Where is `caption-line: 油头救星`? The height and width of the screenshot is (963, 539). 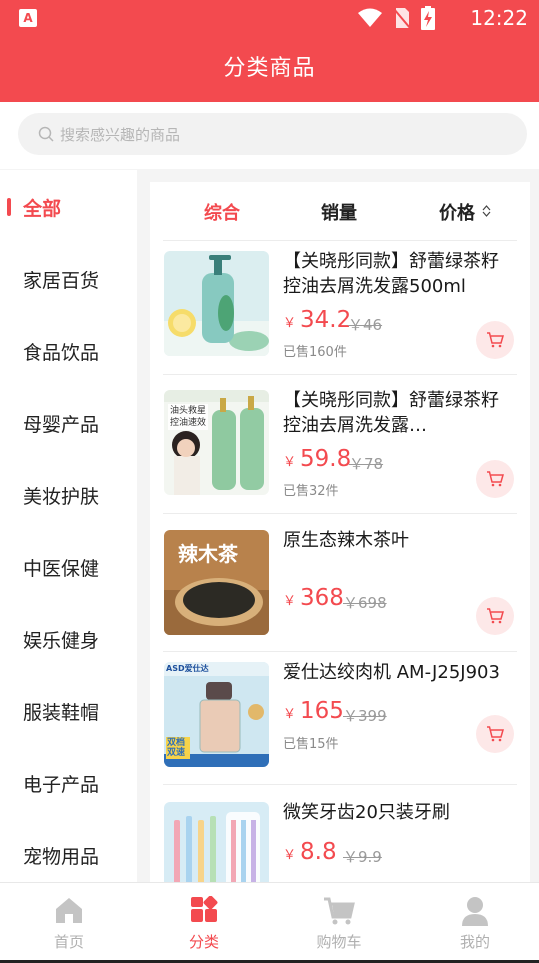 caption-line: 油头救星 is located at coordinates (188, 411).